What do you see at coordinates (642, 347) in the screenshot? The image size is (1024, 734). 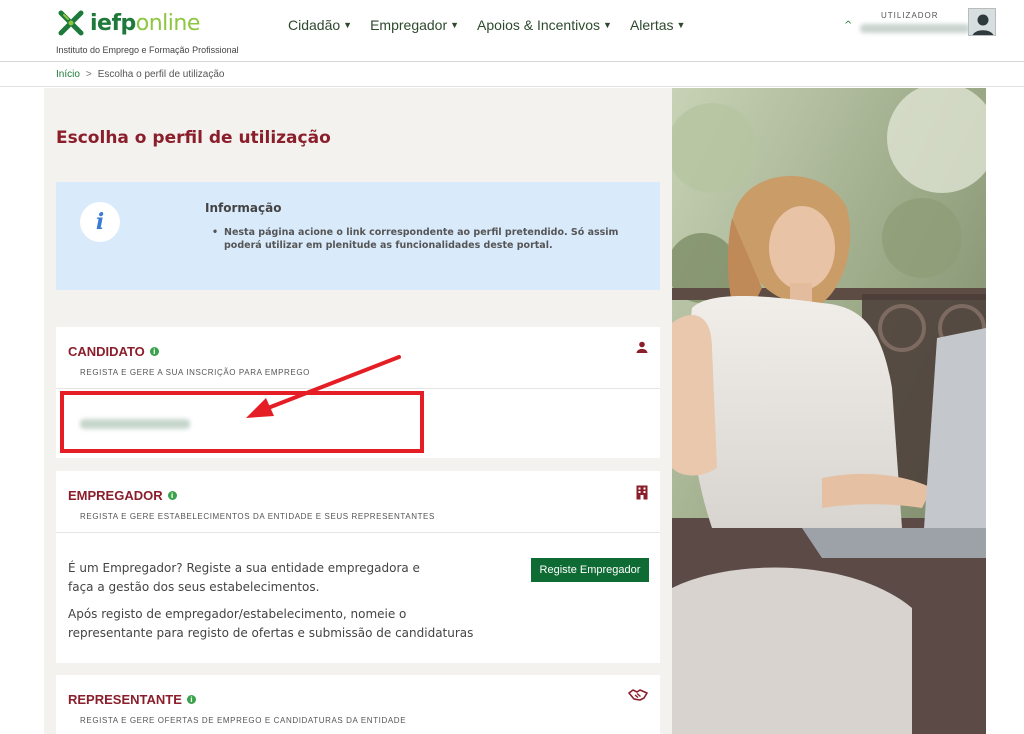 I see `user-icon` at bounding box center [642, 347].